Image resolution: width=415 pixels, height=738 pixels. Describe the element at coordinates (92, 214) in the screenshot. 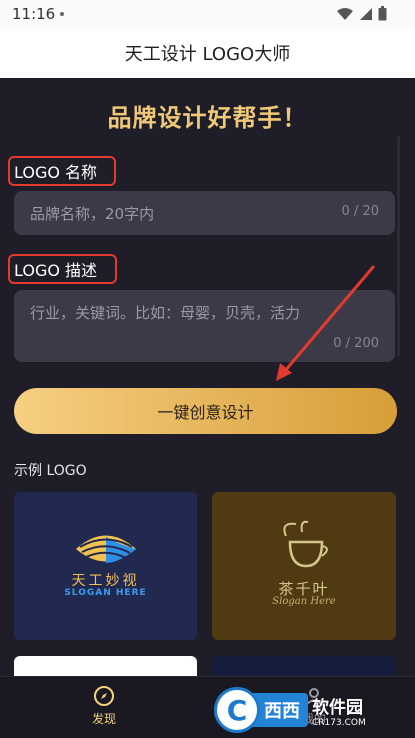

I see `logo-name-placeholder: 品牌名称，20字内` at that location.